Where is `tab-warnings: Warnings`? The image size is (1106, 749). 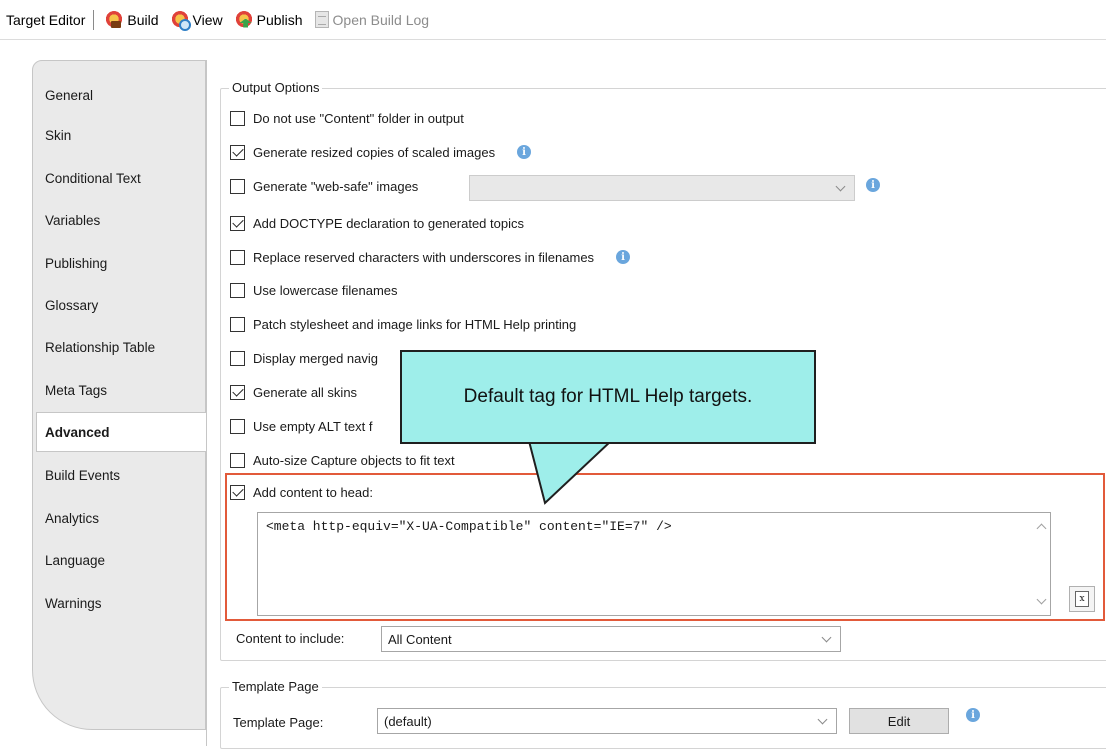
tab-warnings: Warnings is located at coordinates (125, 603).